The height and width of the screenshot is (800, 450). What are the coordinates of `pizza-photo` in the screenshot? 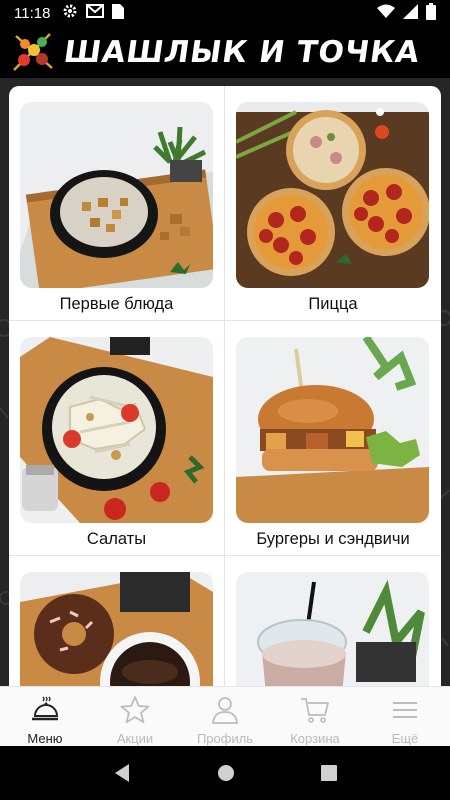 It's located at (332, 195).